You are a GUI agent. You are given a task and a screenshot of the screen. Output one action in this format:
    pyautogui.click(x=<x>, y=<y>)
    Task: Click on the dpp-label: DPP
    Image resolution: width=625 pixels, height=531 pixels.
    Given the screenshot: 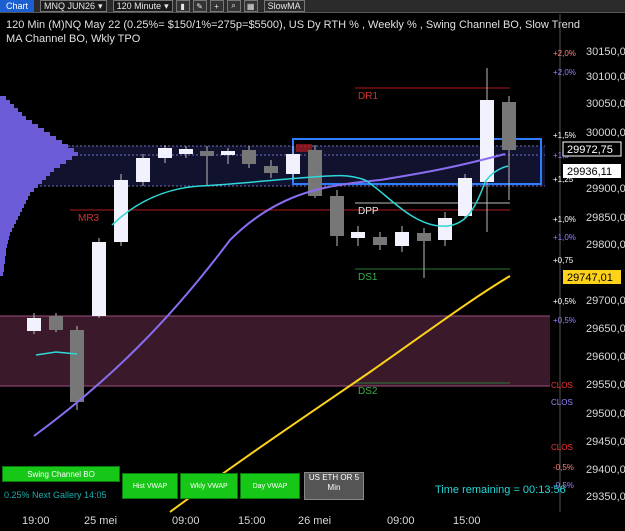 What is the action you would take?
    pyautogui.click(x=368, y=211)
    